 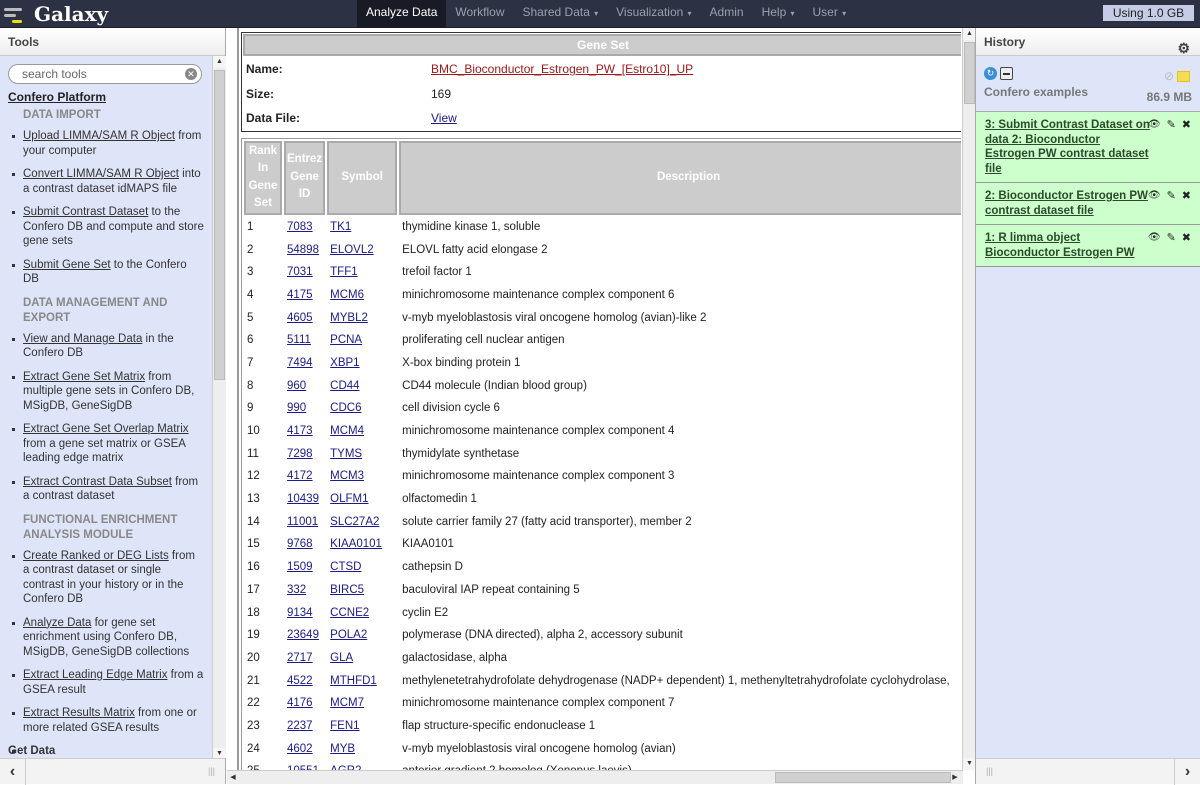 I want to click on entrez-id-link: 960, so click(x=296, y=386).